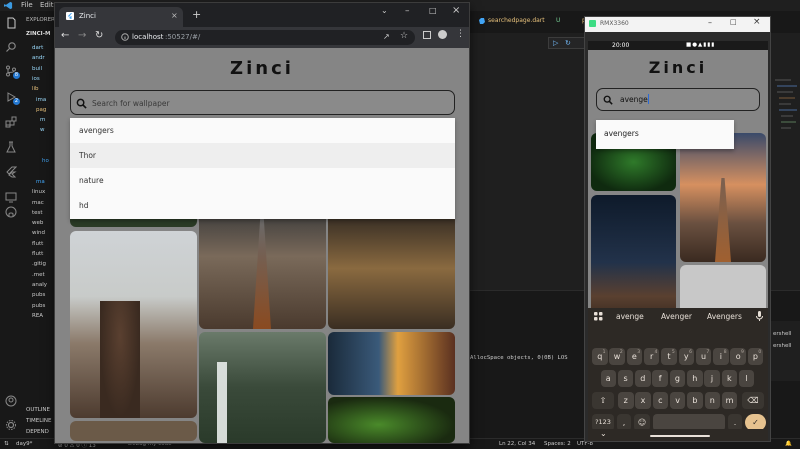 The height and width of the screenshot is (449, 800). What do you see at coordinates (782, 346) in the screenshot?
I see `terminal-item-2: ershell` at bounding box center [782, 346].